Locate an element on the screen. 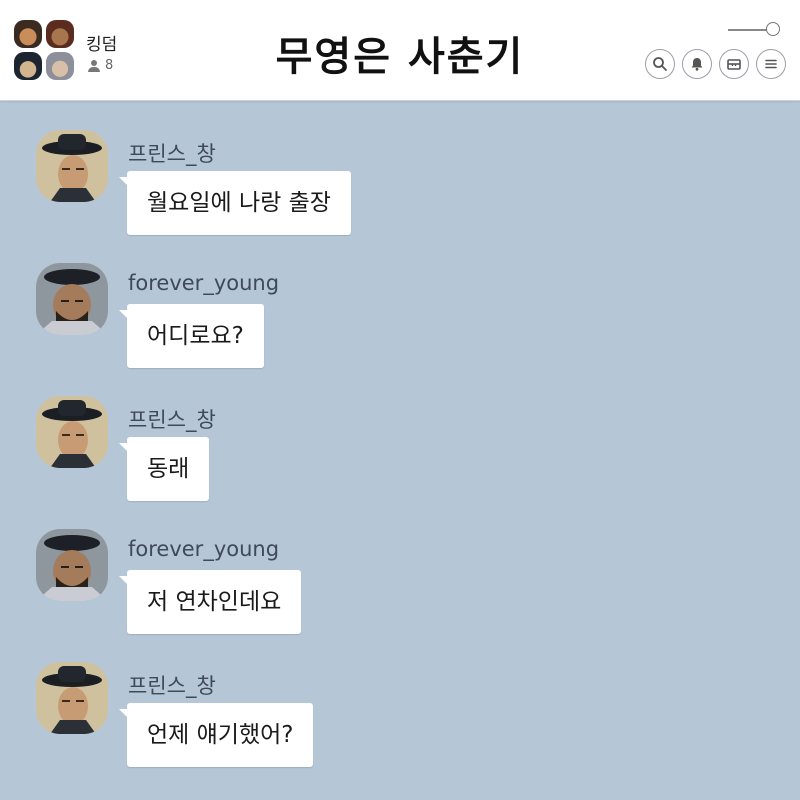 Image resolution: width=800 pixels, height=800 pixels. menu-button is located at coordinates (771, 64).